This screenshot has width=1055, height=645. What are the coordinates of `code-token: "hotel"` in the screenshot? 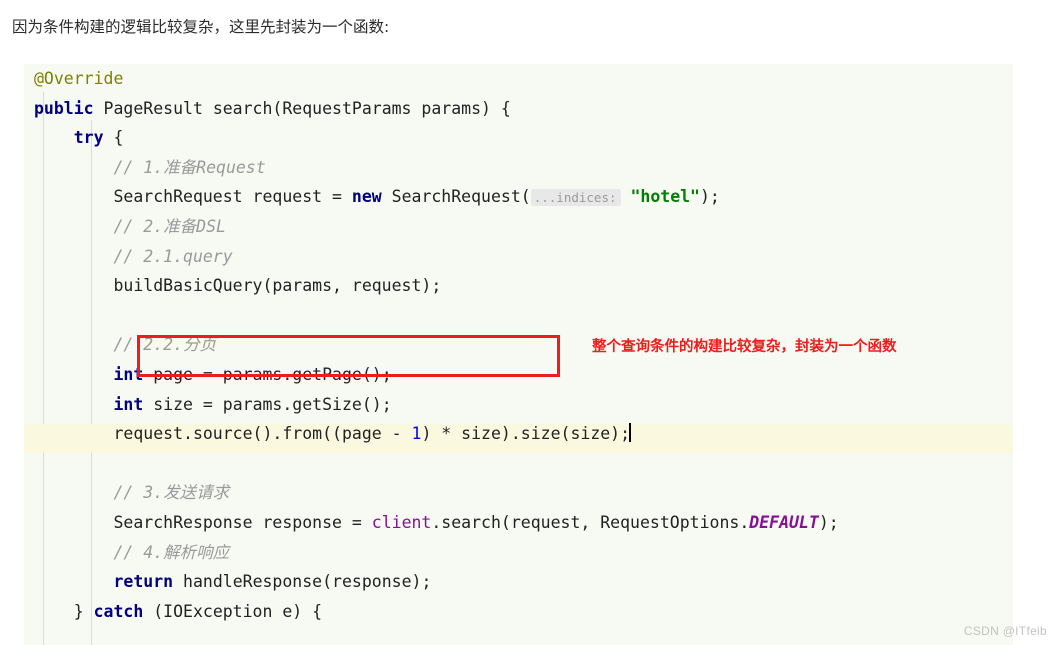 It's located at (665, 197).